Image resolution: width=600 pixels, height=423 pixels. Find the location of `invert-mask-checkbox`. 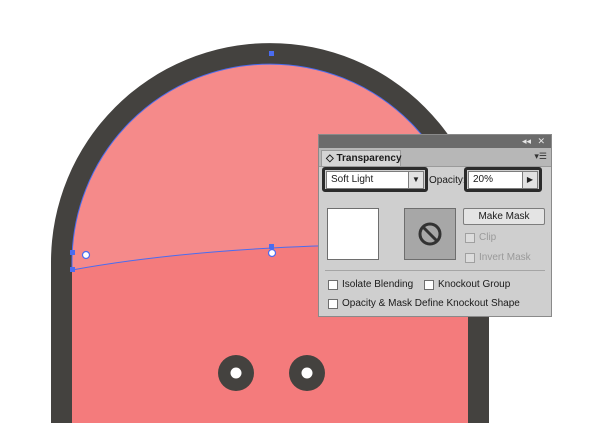

invert-mask-checkbox is located at coordinates (470, 258).